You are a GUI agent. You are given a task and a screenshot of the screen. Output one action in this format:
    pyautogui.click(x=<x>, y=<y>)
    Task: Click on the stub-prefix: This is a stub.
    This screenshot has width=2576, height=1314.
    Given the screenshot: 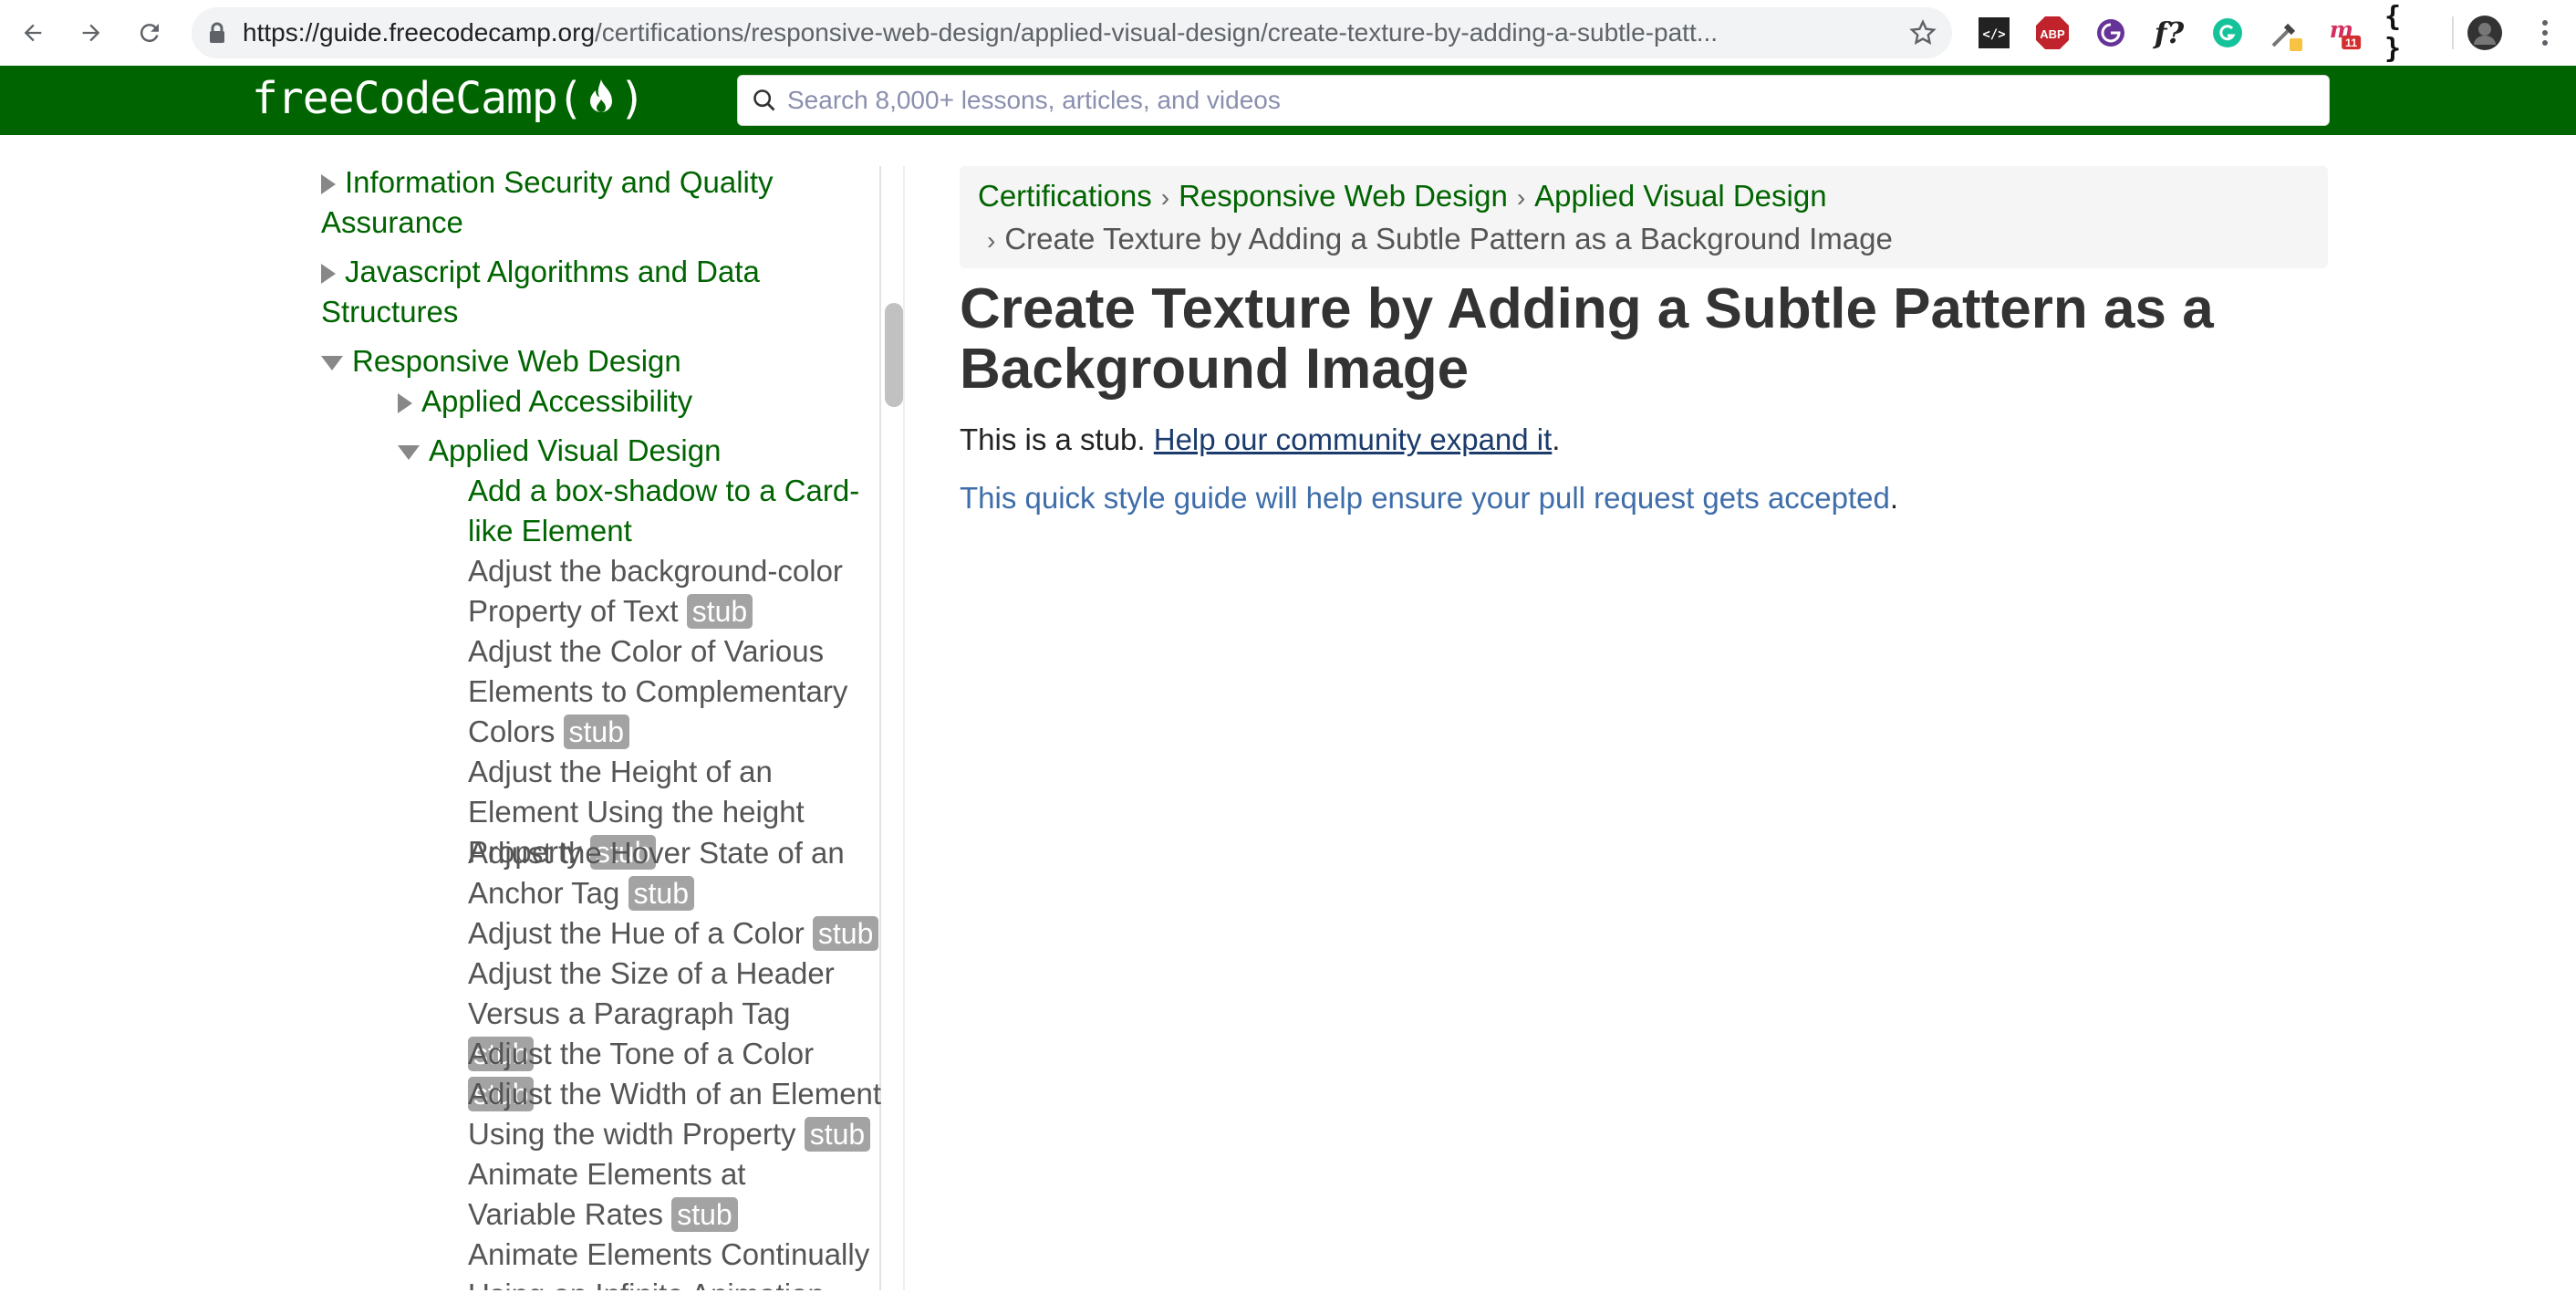 What is the action you would take?
    pyautogui.click(x=1057, y=439)
    